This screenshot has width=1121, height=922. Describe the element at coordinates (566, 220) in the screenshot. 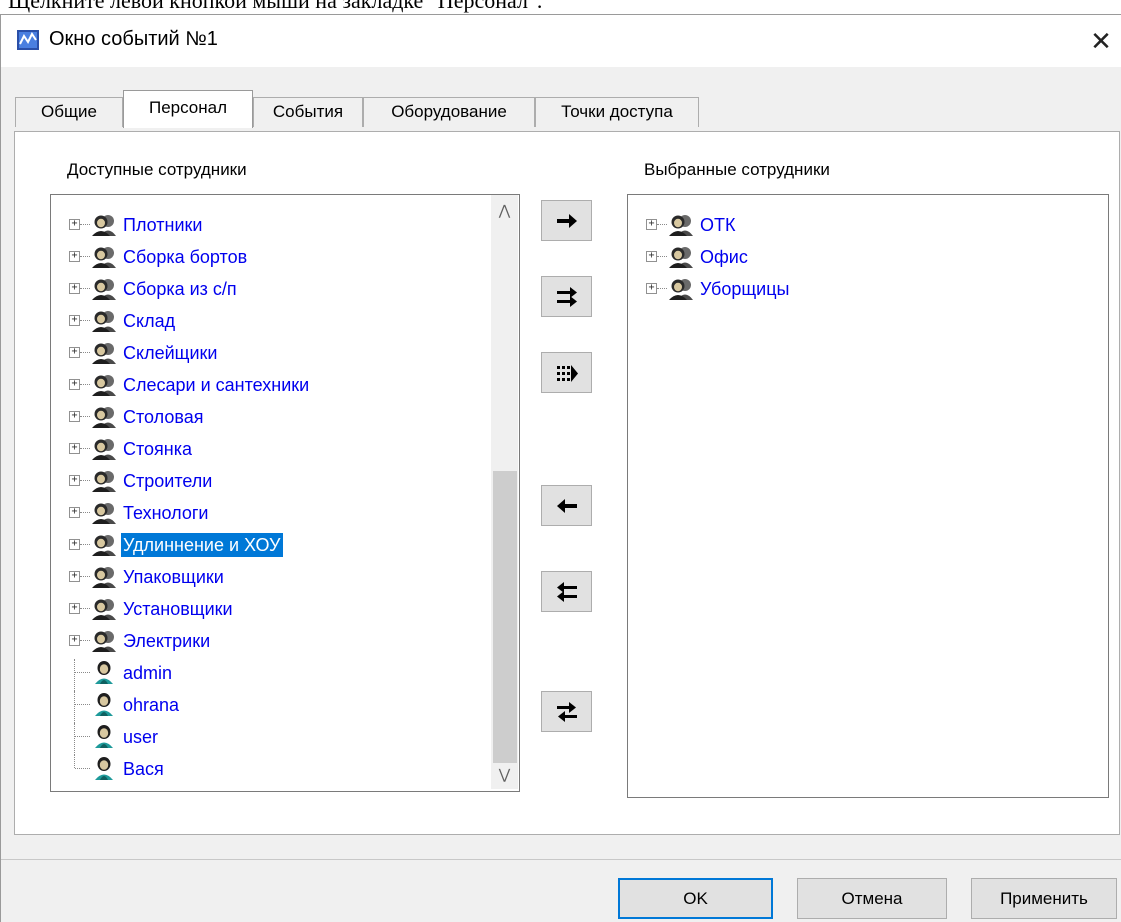

I see `add-one-button` at that location.